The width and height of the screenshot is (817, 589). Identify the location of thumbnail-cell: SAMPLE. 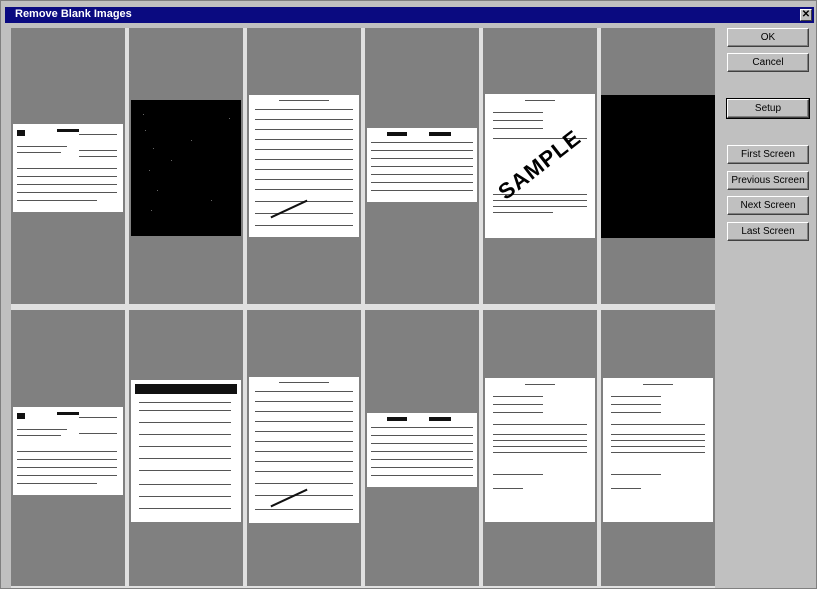
(540, 166).